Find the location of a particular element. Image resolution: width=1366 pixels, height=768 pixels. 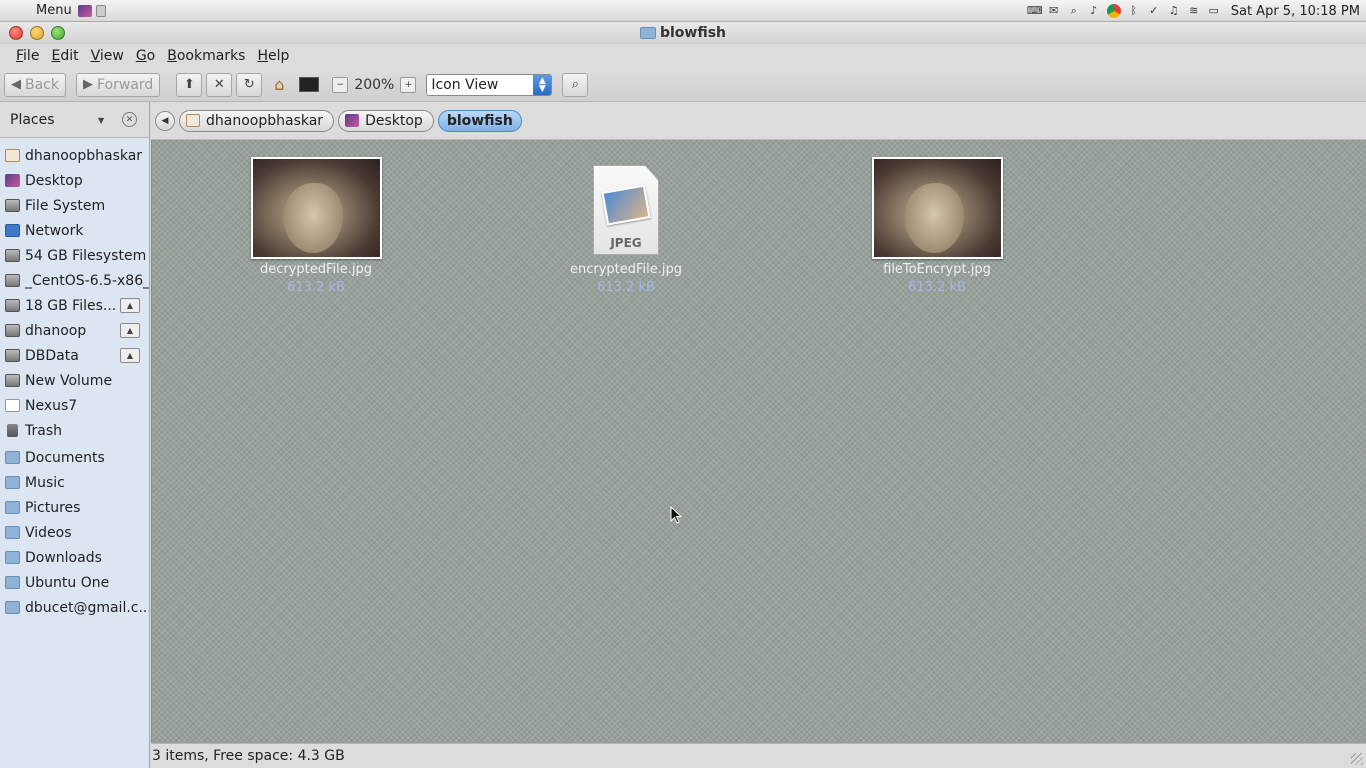

resize-grip-icon is located at coordinates (1357, 759).